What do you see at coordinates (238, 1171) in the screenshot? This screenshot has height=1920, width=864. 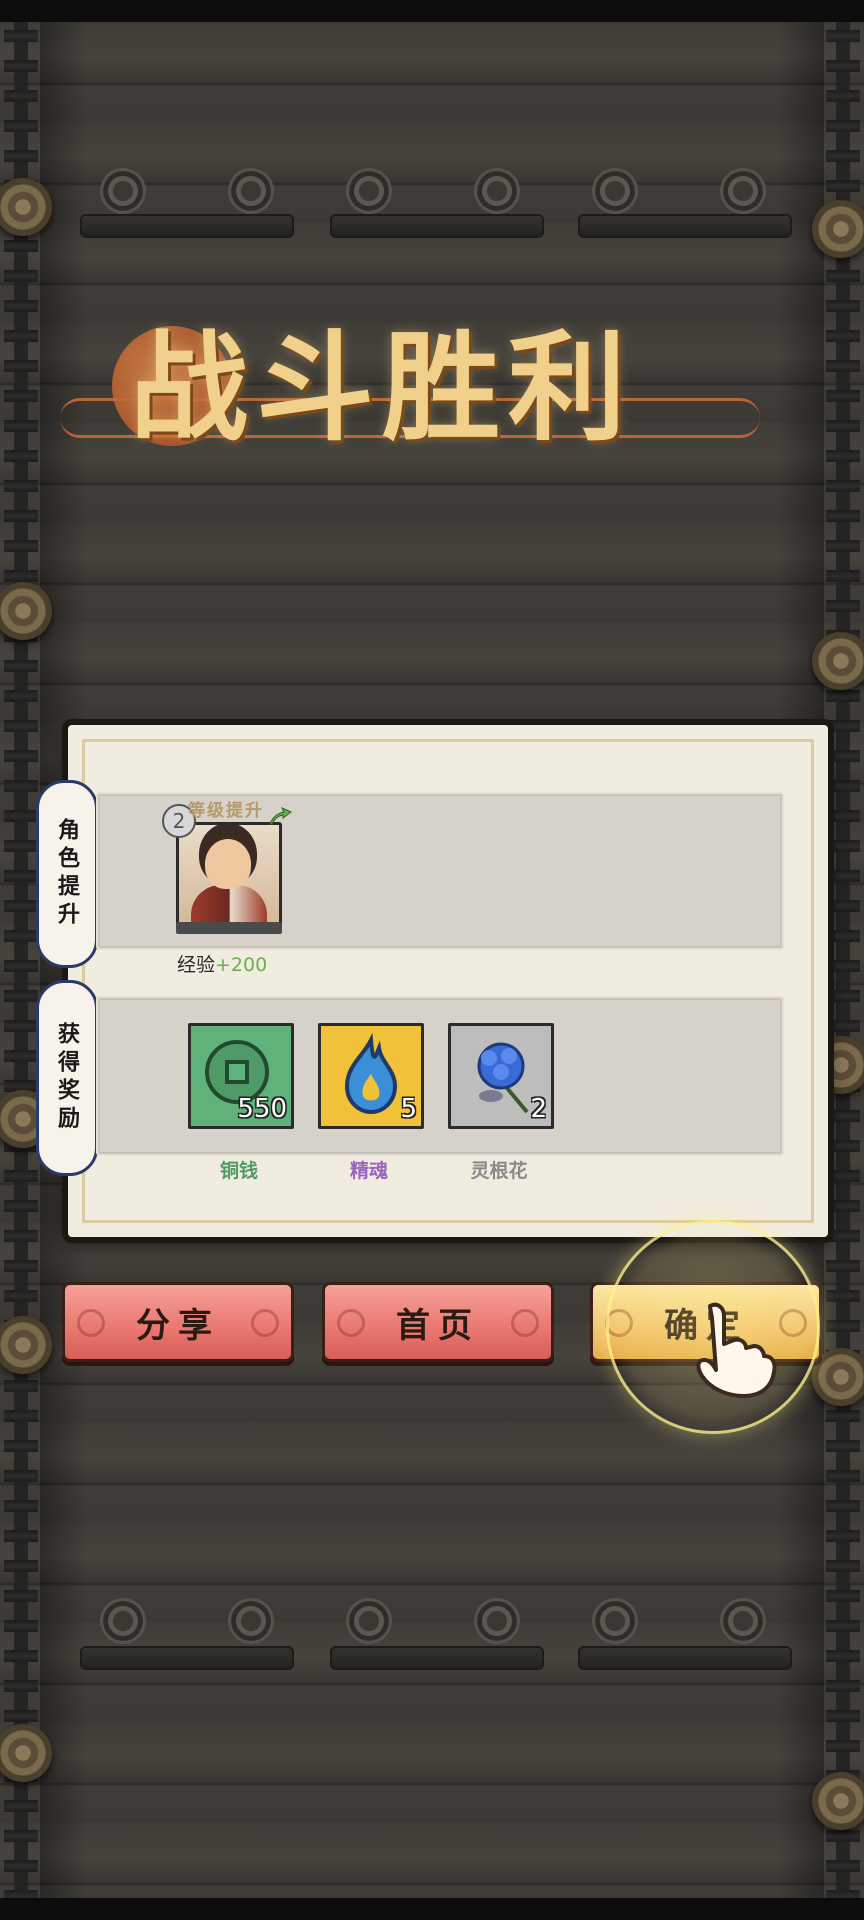 I see `reward-name: 铜钱` at bounding box center [238, 1171].